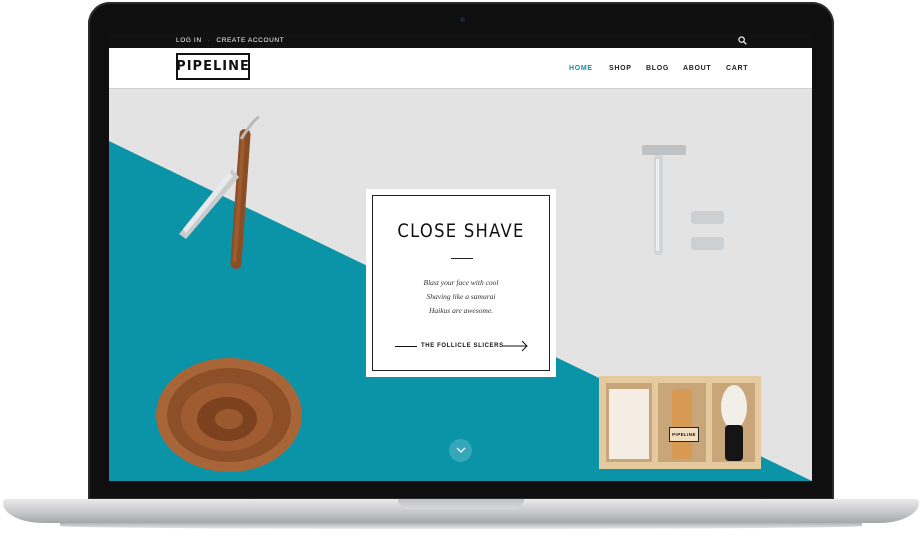  I want to click on scroll-down-button, so click(460, 450).